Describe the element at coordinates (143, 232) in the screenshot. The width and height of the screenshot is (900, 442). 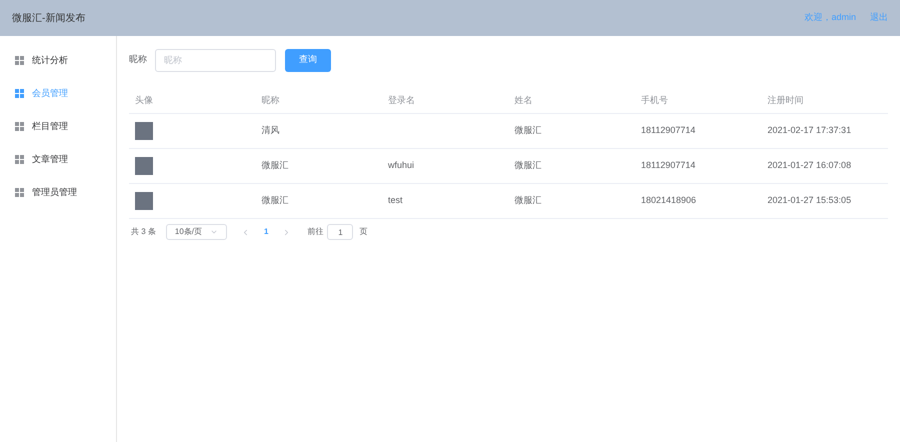
I see `total-count: 共 3 条` at that location.